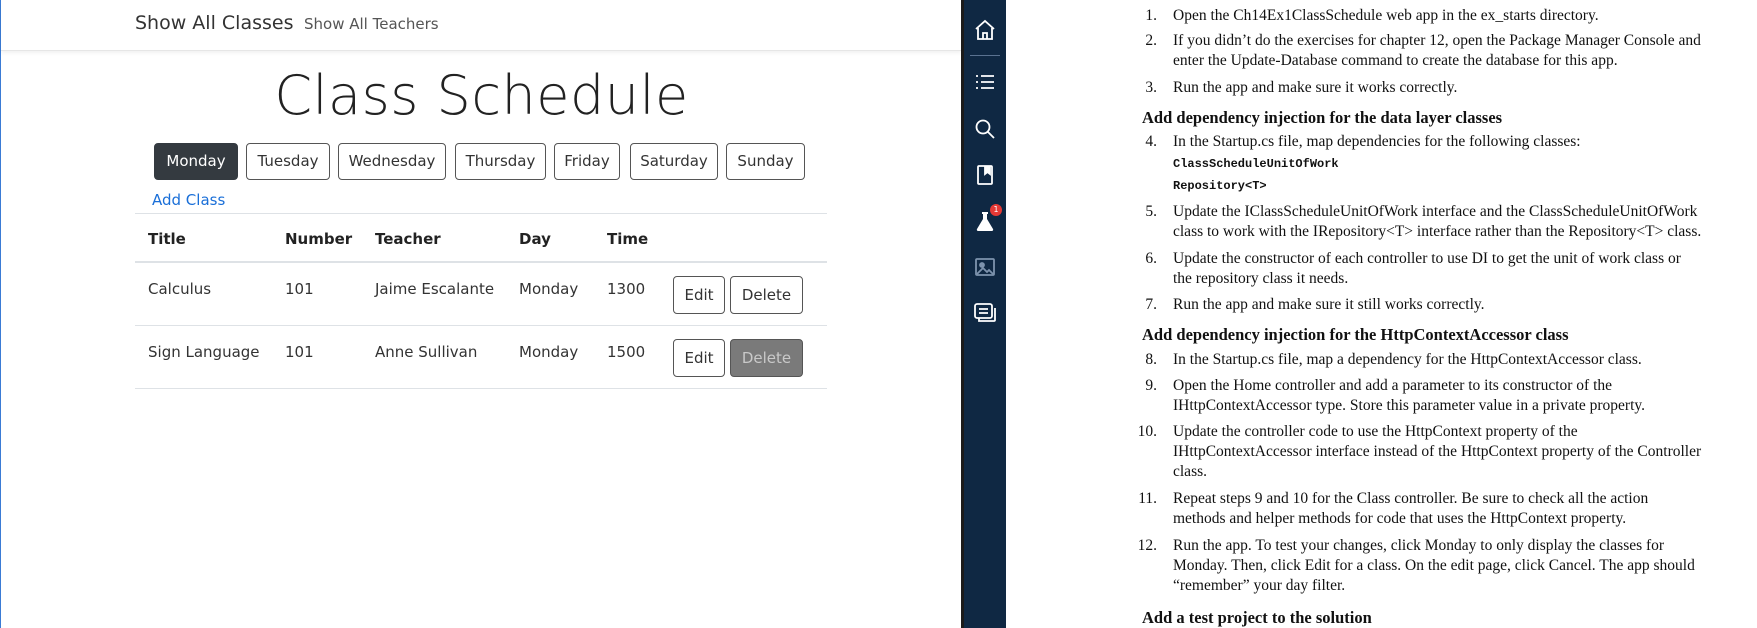 This screenshot has width=1757, height=628. Describe the element at coordinates (1151, 359) in the screenshot. I see `step-number: 8.` at that location.